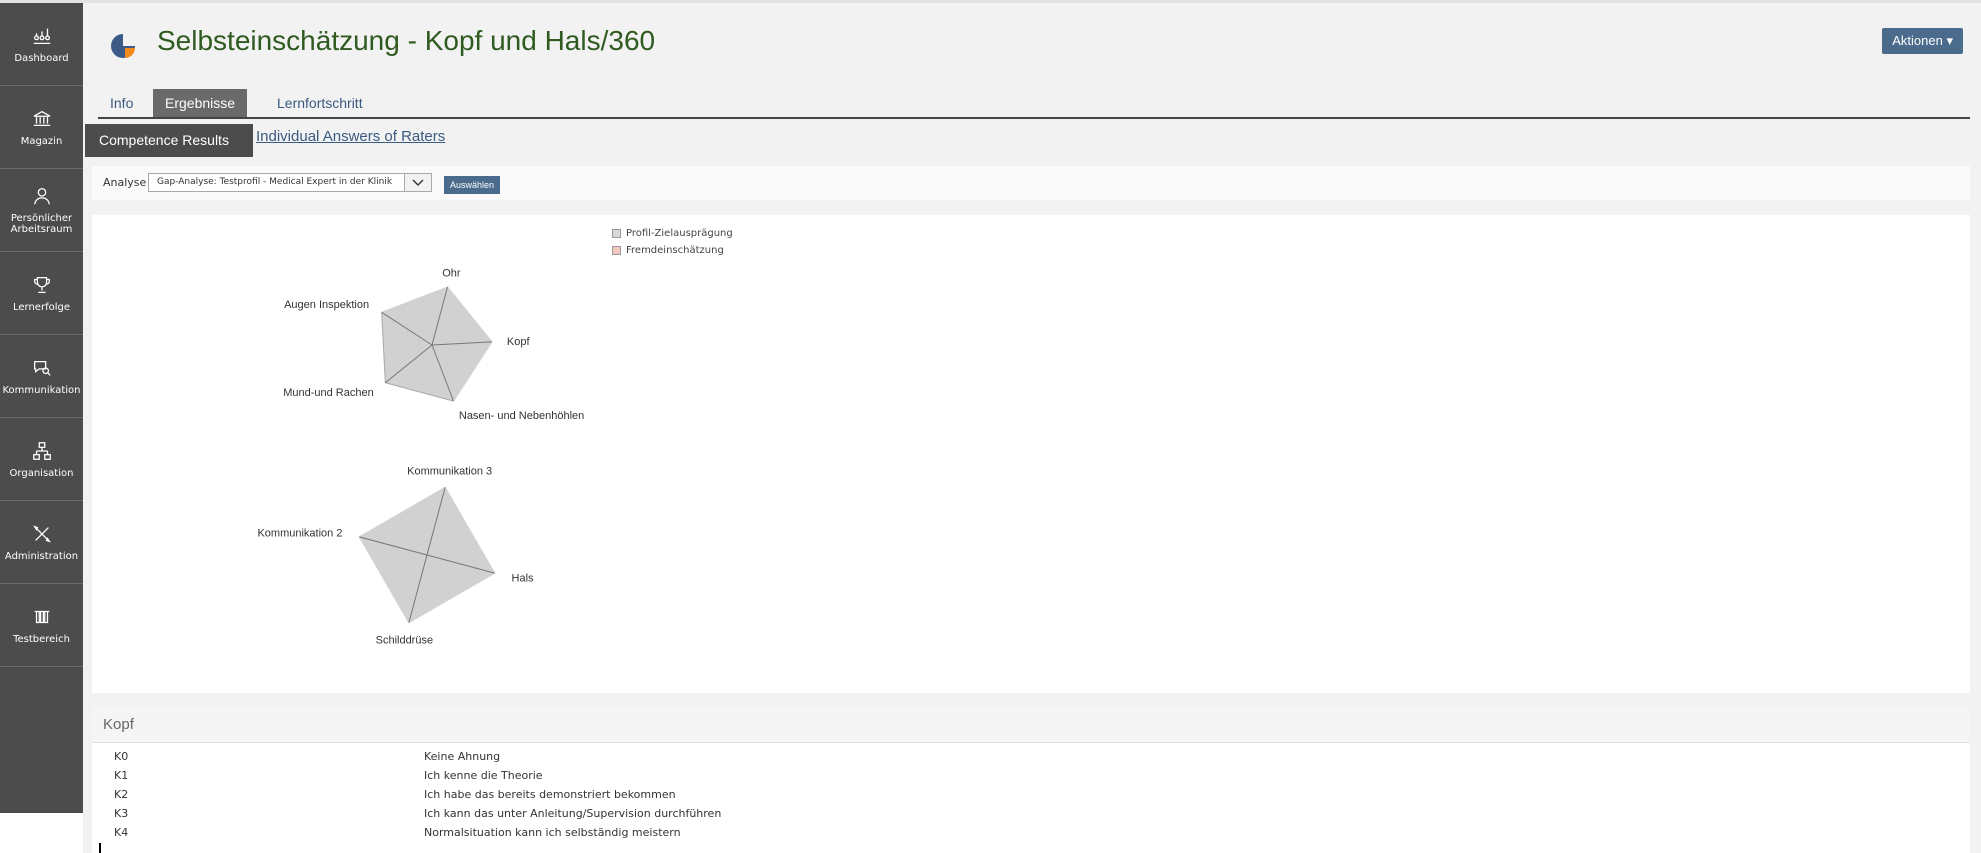 Image resolution: width=1981 pixels, height=853 pixels. What do you see at coordinates (41, 556) in the screenshot?
I see `sidebar-item-label: Administration` at bounding box center [41, 556].